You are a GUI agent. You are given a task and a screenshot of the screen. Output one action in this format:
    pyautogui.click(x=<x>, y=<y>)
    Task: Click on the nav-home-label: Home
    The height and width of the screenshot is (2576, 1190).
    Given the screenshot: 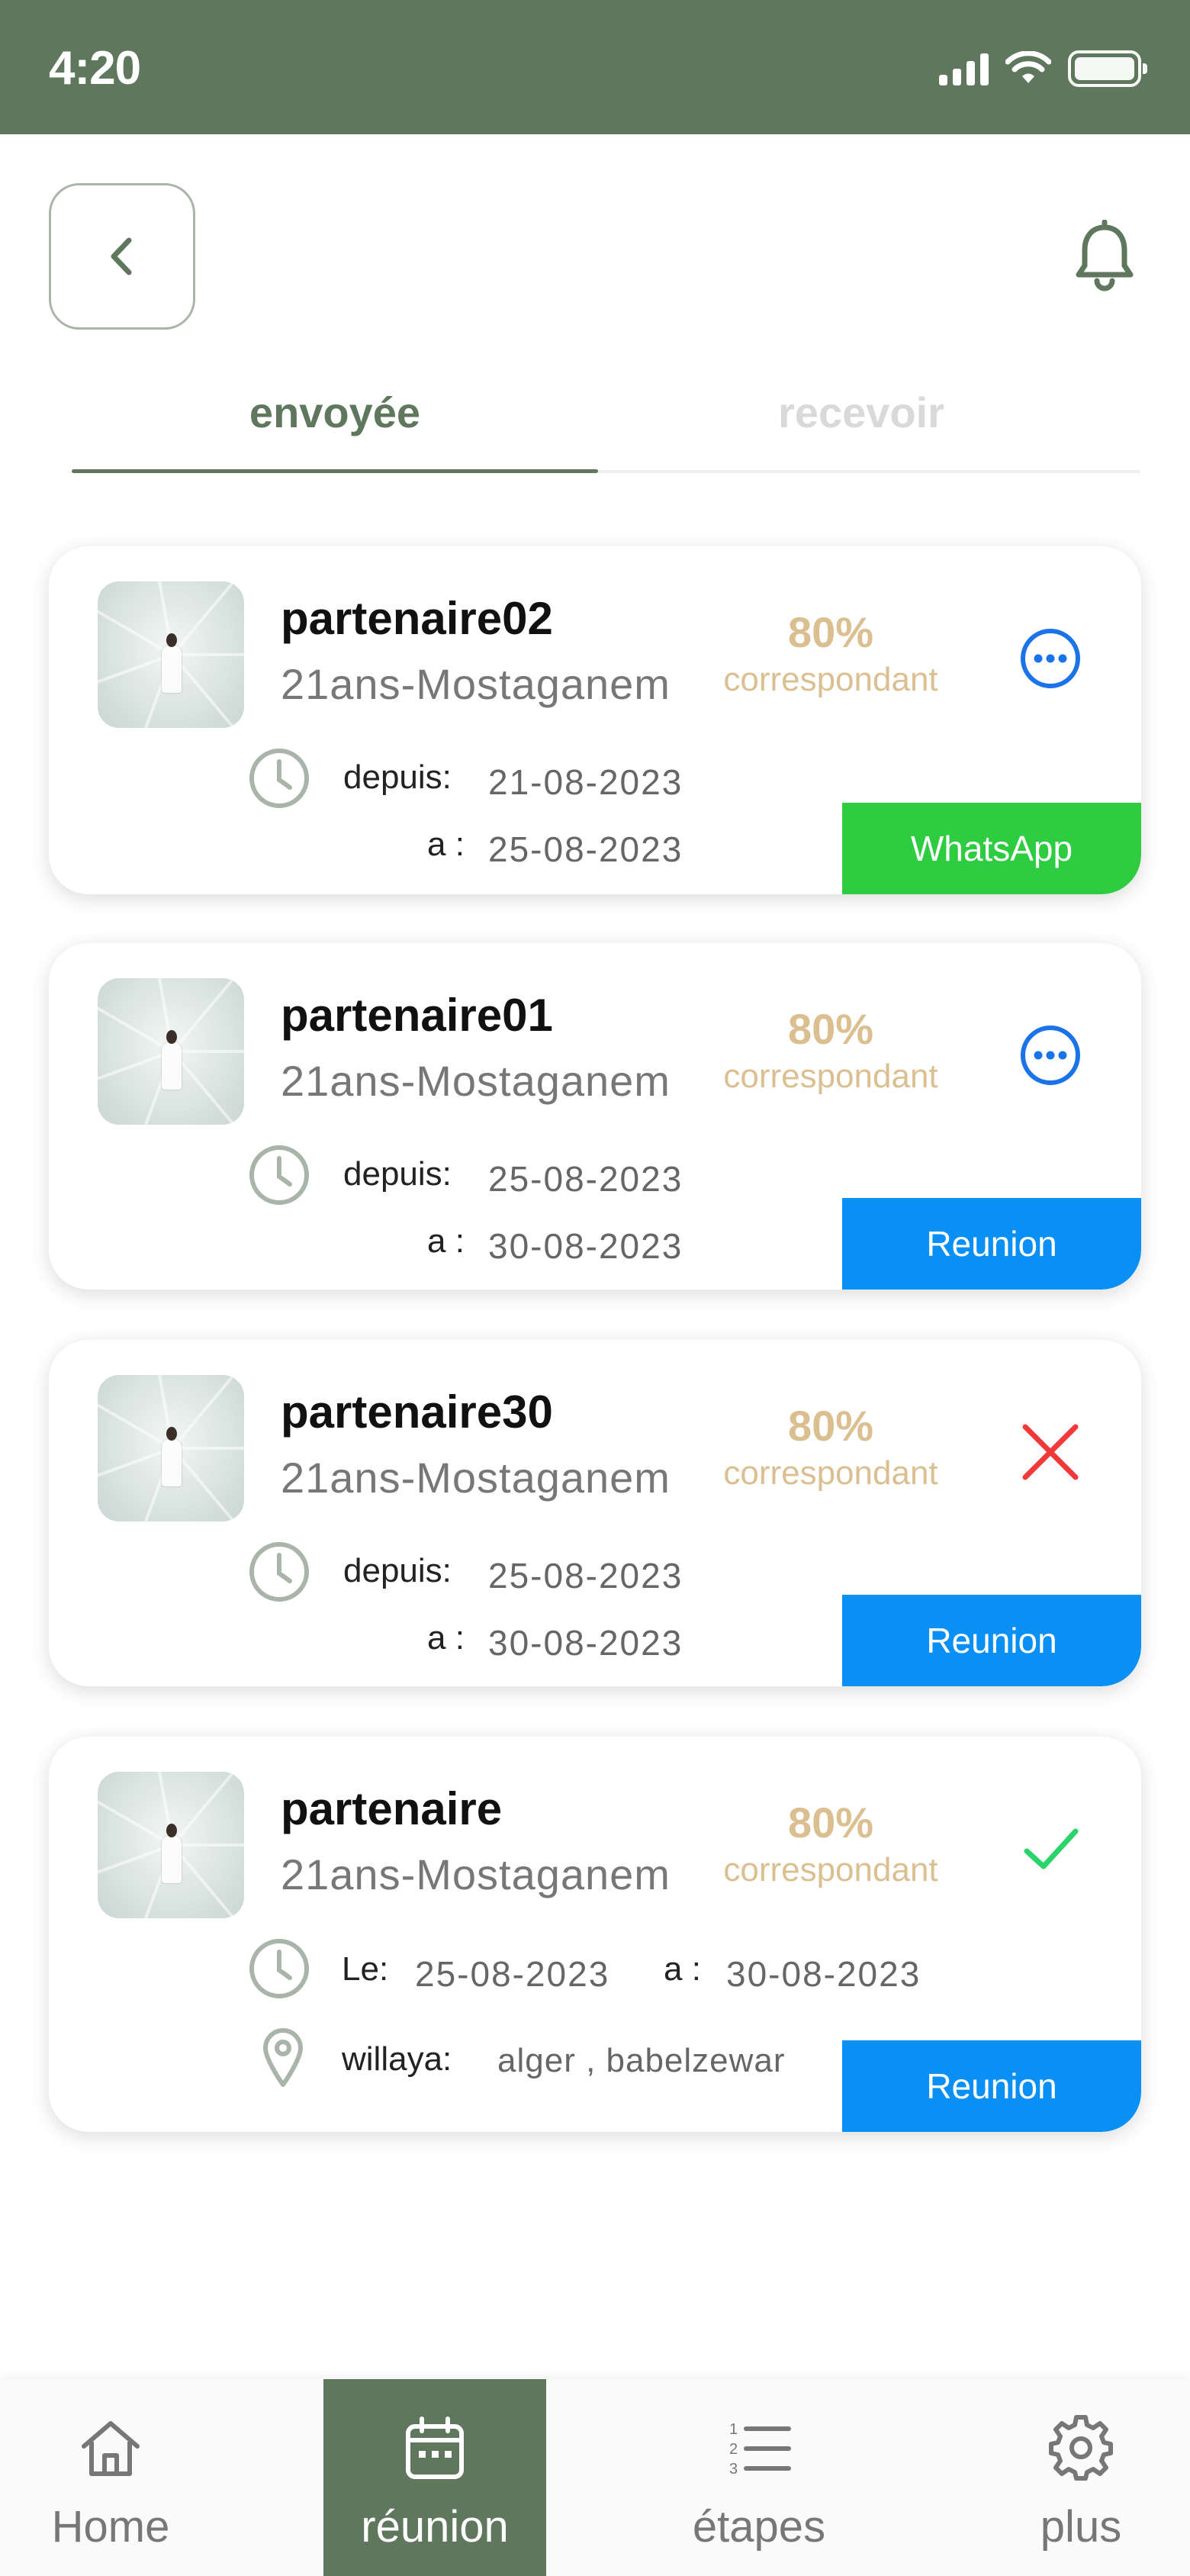 What is the action you would take?
    pyautogui.click(x=110, y=2527)
    